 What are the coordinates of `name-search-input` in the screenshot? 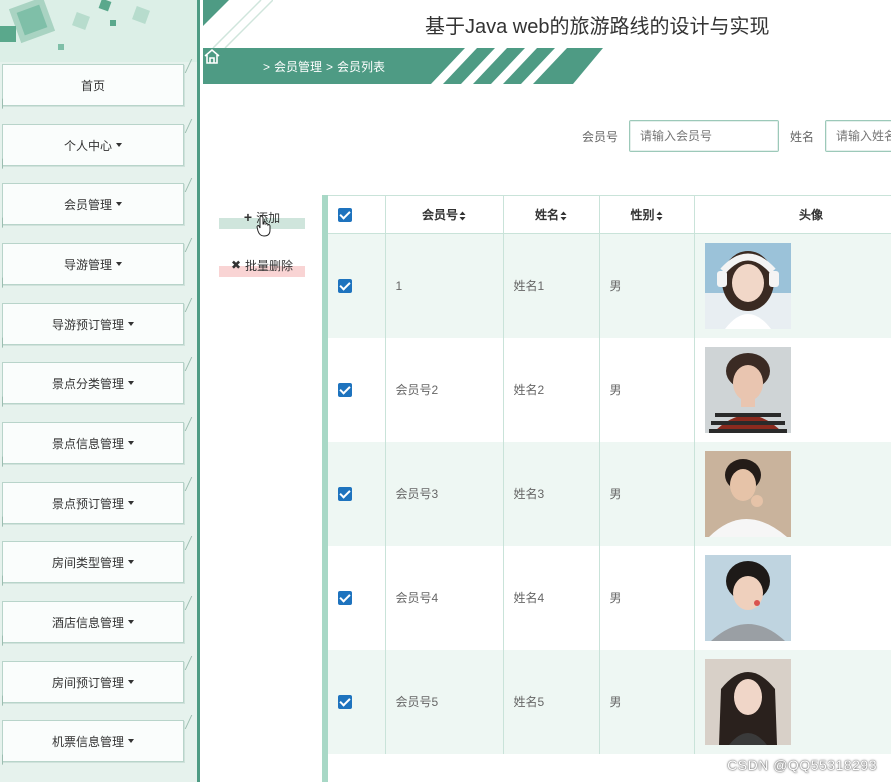 It's located at (858, 136).